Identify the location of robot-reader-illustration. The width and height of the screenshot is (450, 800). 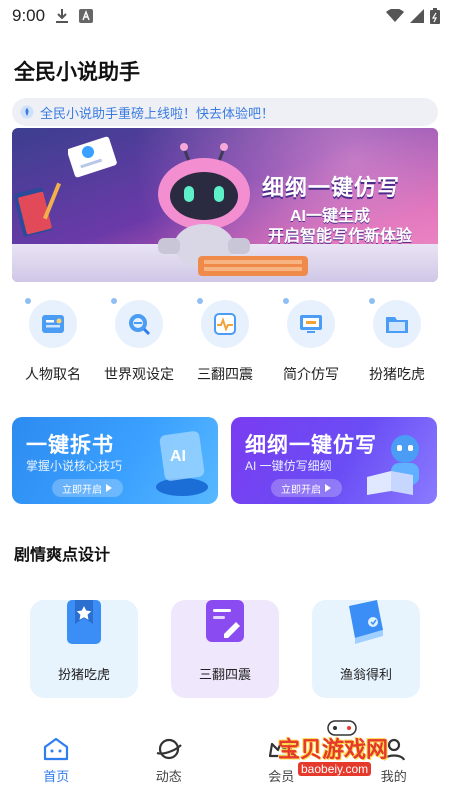
(393, 465).